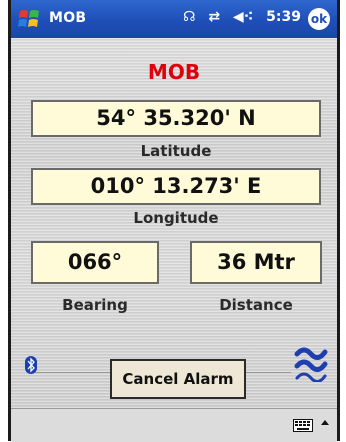 The image size is (346, 442). I want to click on longitude-value: 010° 13.273' E, so click(176, 186).